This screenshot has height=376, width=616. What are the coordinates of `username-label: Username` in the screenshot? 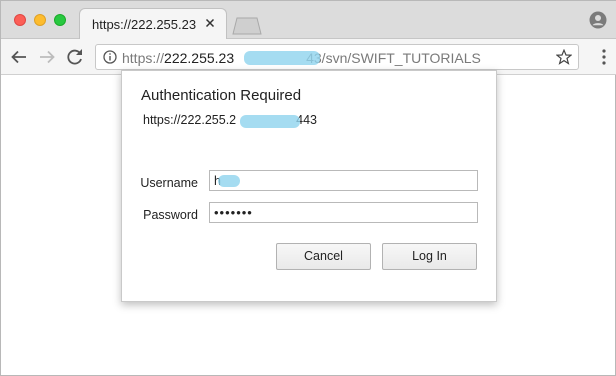 It's located at (169, 183).